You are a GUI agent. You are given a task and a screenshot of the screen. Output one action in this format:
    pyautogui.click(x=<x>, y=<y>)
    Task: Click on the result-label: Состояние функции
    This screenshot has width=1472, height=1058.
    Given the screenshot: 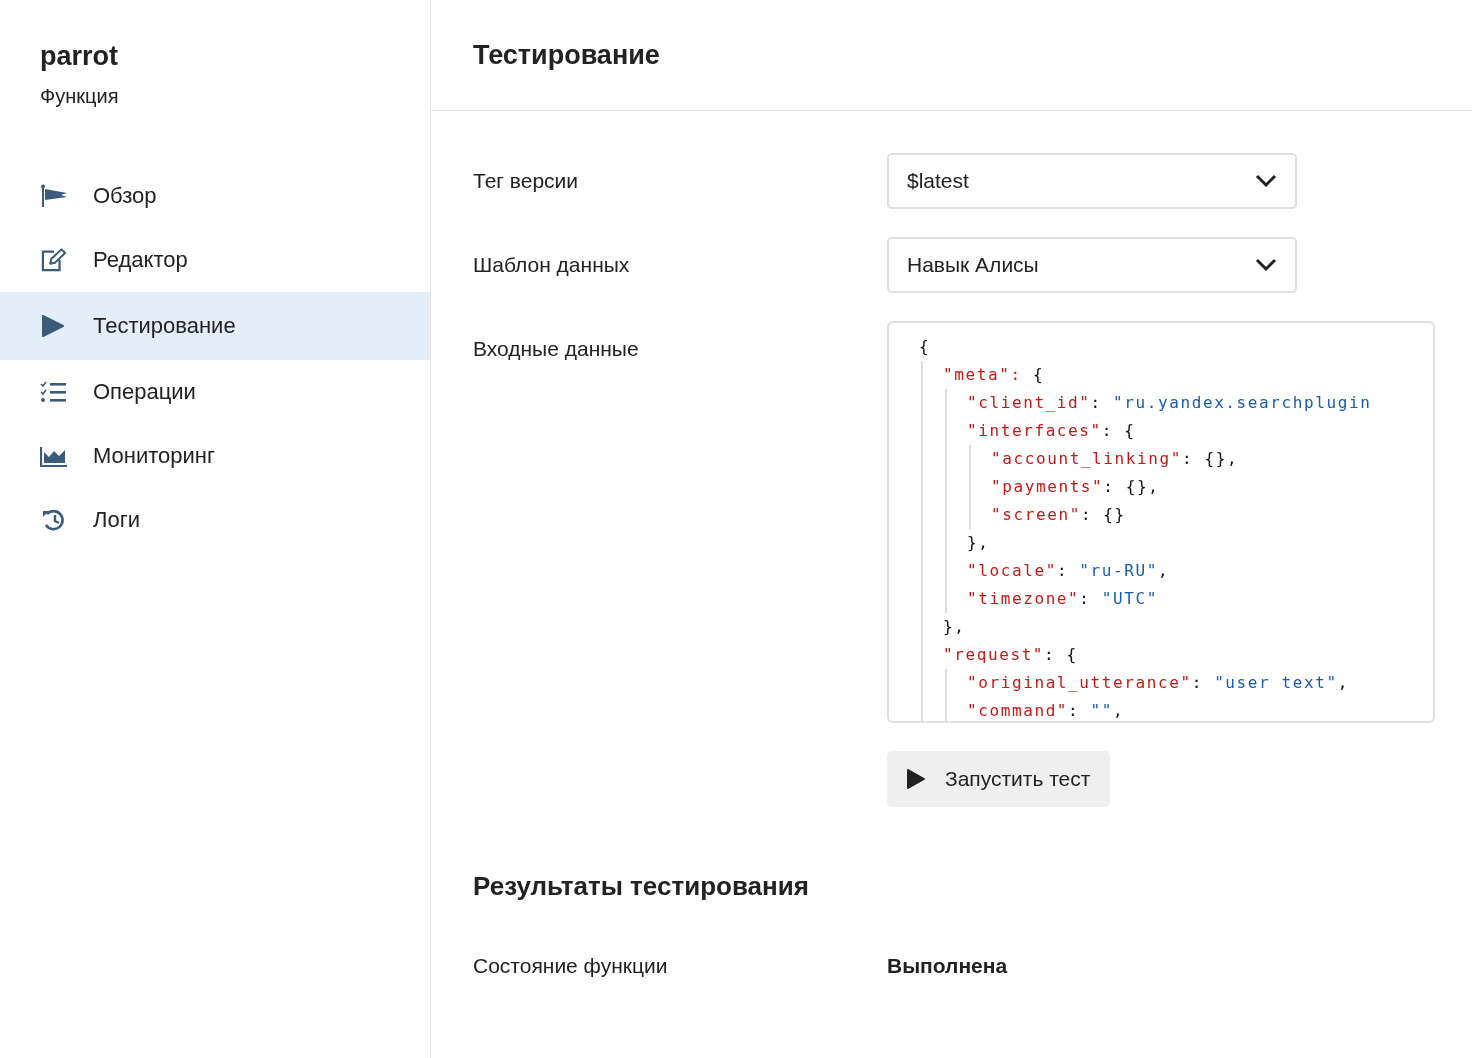 What is the action you would take?
    pyautogui.click(x=571, y=966)
    